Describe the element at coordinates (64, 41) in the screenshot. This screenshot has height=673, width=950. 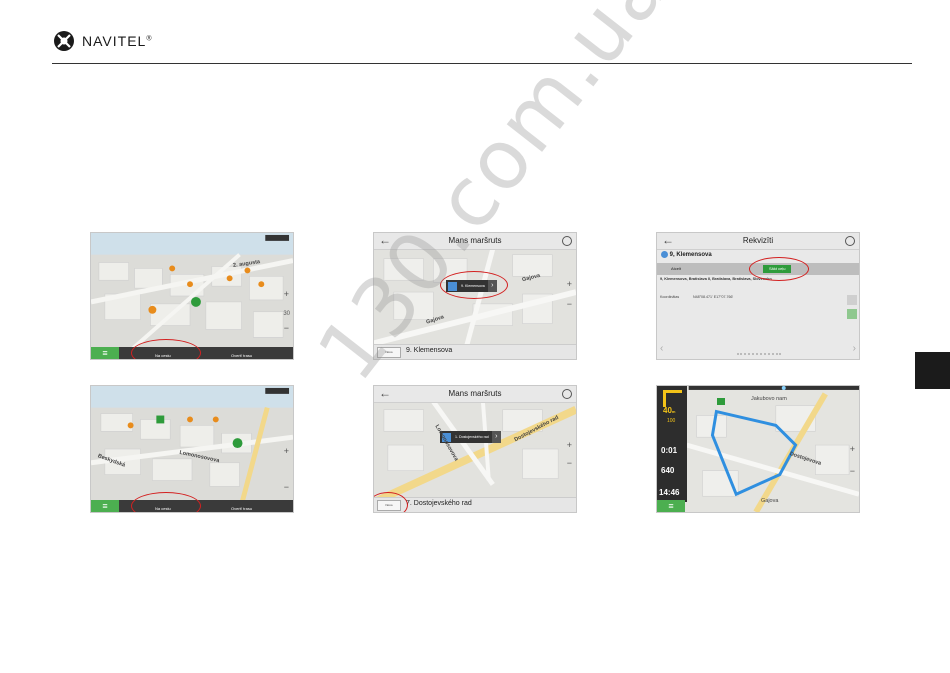
I see `navitel-emblem-icon` at that location.